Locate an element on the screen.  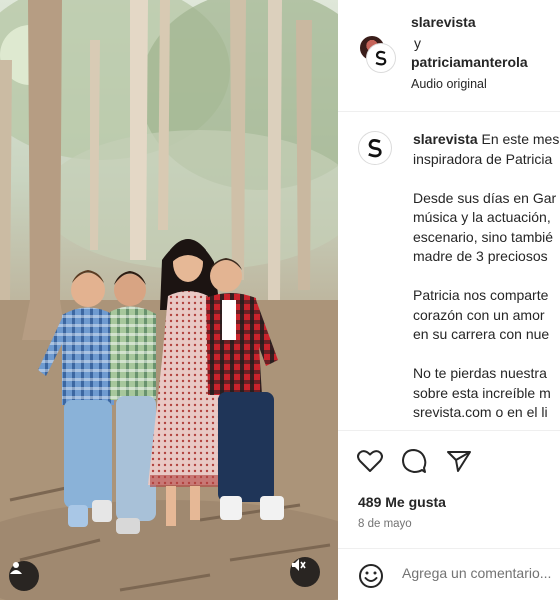
user-tags-icon is located at coordinates (16, 568).